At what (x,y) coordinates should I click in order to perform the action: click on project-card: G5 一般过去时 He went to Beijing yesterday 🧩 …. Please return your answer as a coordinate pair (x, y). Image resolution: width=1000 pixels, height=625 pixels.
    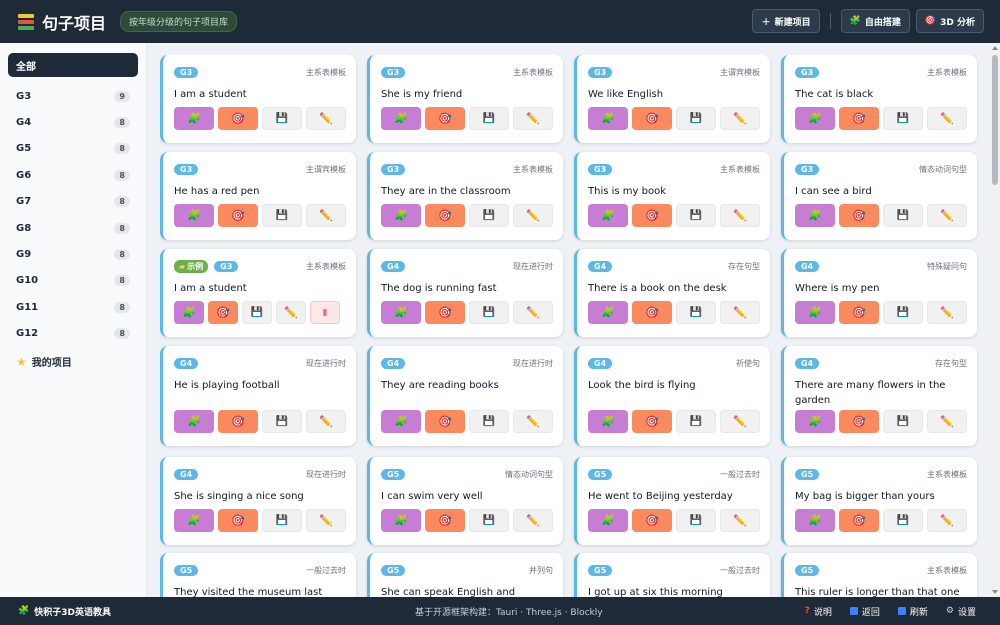
    Looking at the image, I should click on (672, 501).